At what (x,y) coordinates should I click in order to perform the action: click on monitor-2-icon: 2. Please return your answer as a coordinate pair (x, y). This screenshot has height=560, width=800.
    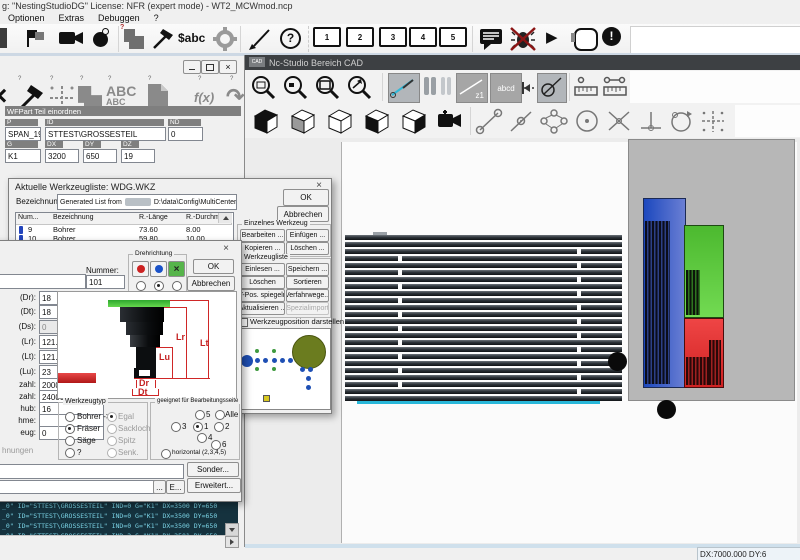
    Looking at the image, I should click on (360, 37).